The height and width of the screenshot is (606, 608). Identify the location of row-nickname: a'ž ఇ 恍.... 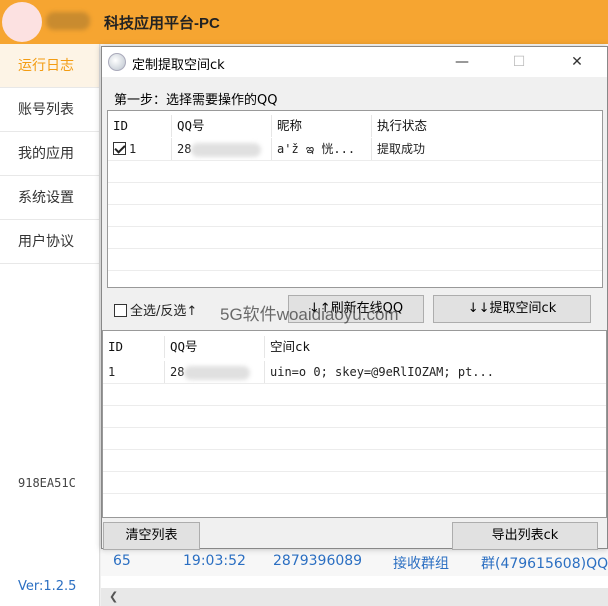
(322, 149).